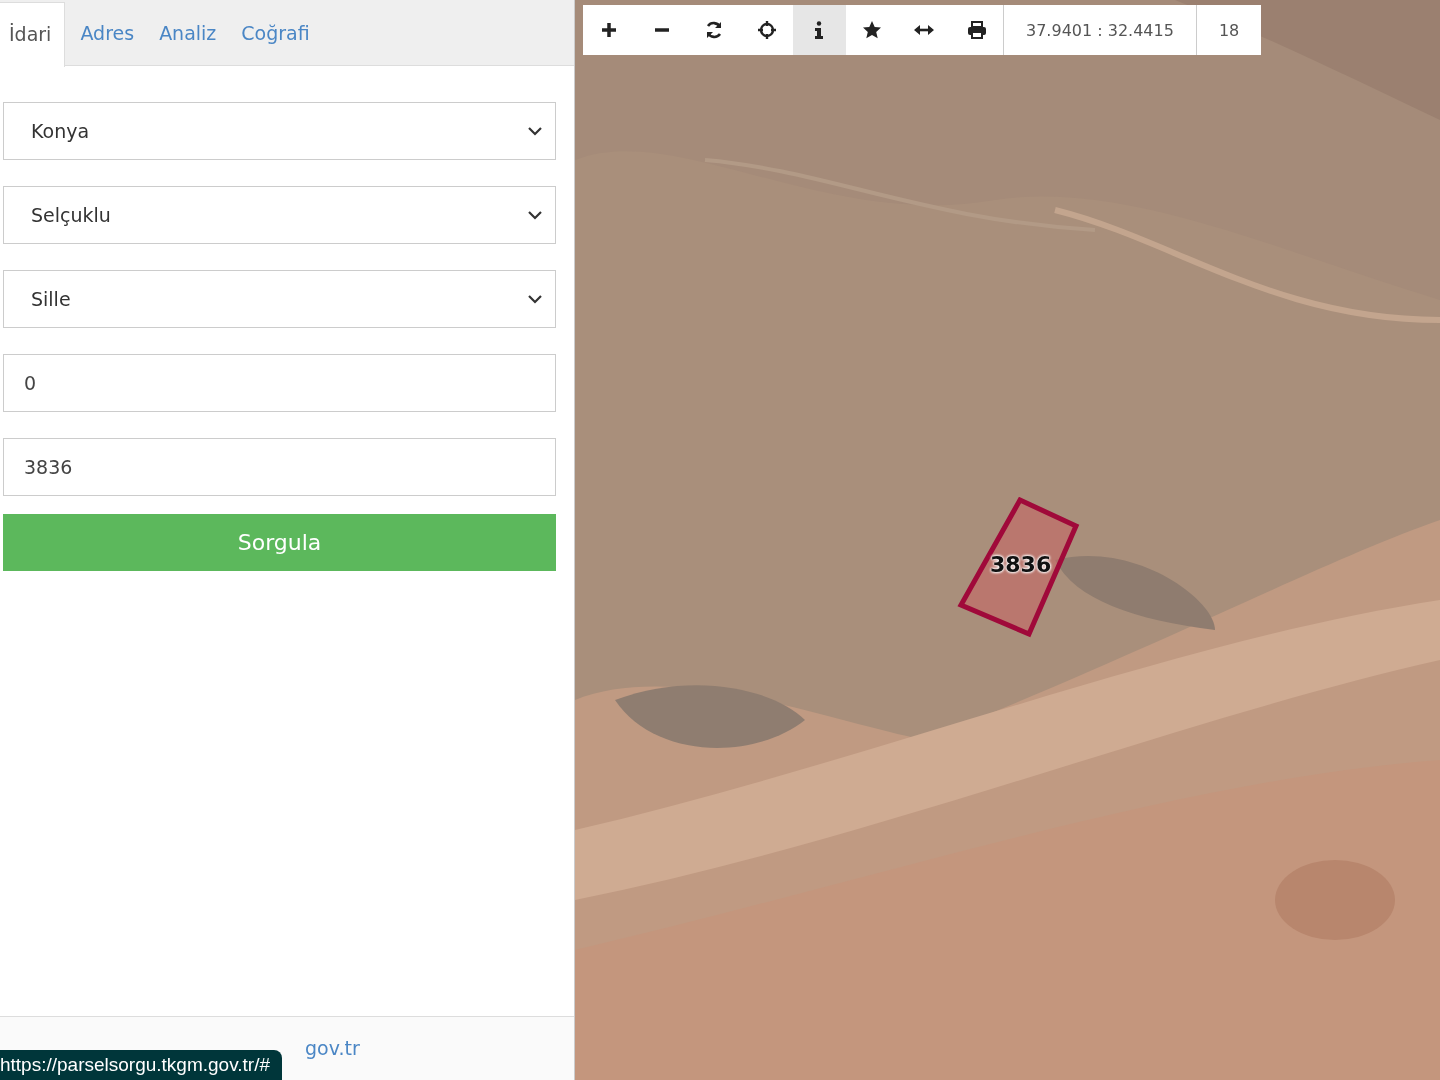 Image resolution: width=1440 pixels, height=1080 pixels. I want to click on dropdown: Konya, so click(279, 131).